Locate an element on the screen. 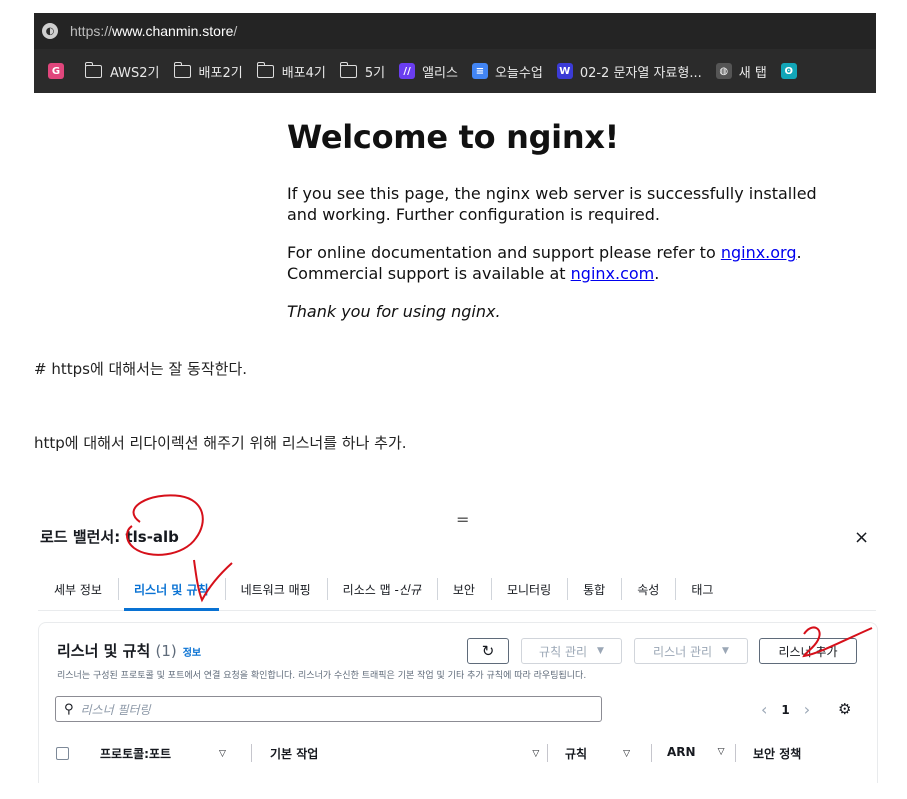 This screenshot has width=907, height=799. column-protocol-port: 프로토콜:포트 ▽ is located at coordinates (163, 753).